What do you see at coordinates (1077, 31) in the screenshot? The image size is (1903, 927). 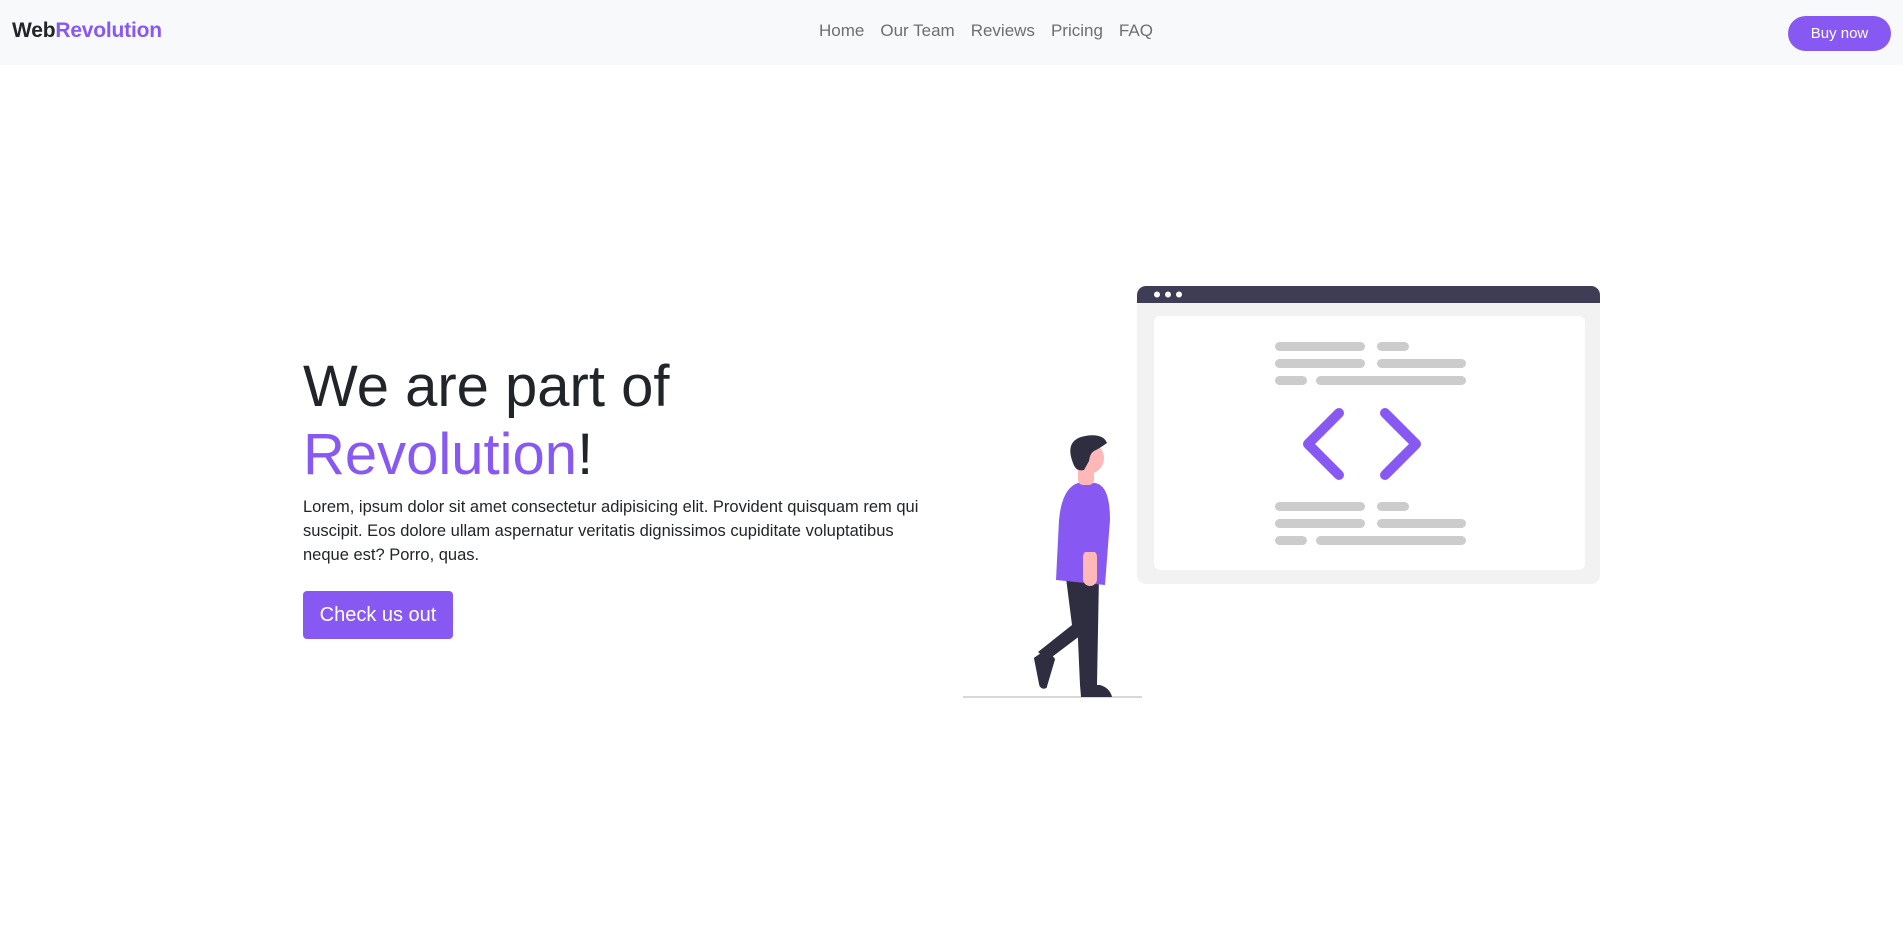 I see `nav-link-pricing: Pricing` at bounding box center [1077, 31].